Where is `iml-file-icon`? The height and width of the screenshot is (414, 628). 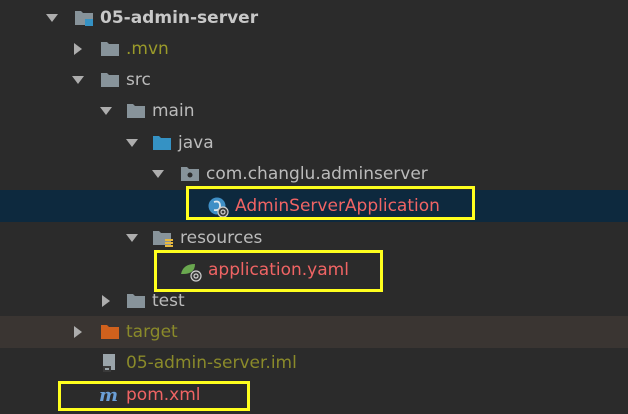
iml-file-icon is located at coordinates (110, 362).